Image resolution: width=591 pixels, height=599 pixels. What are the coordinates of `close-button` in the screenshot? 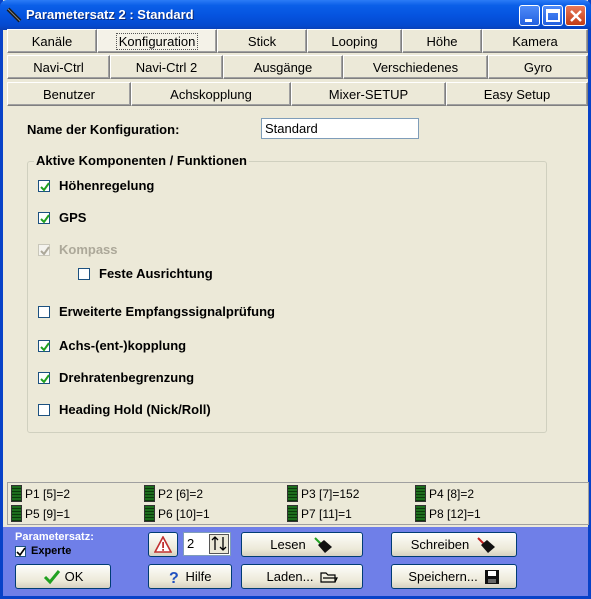 It's located at (575, 15).